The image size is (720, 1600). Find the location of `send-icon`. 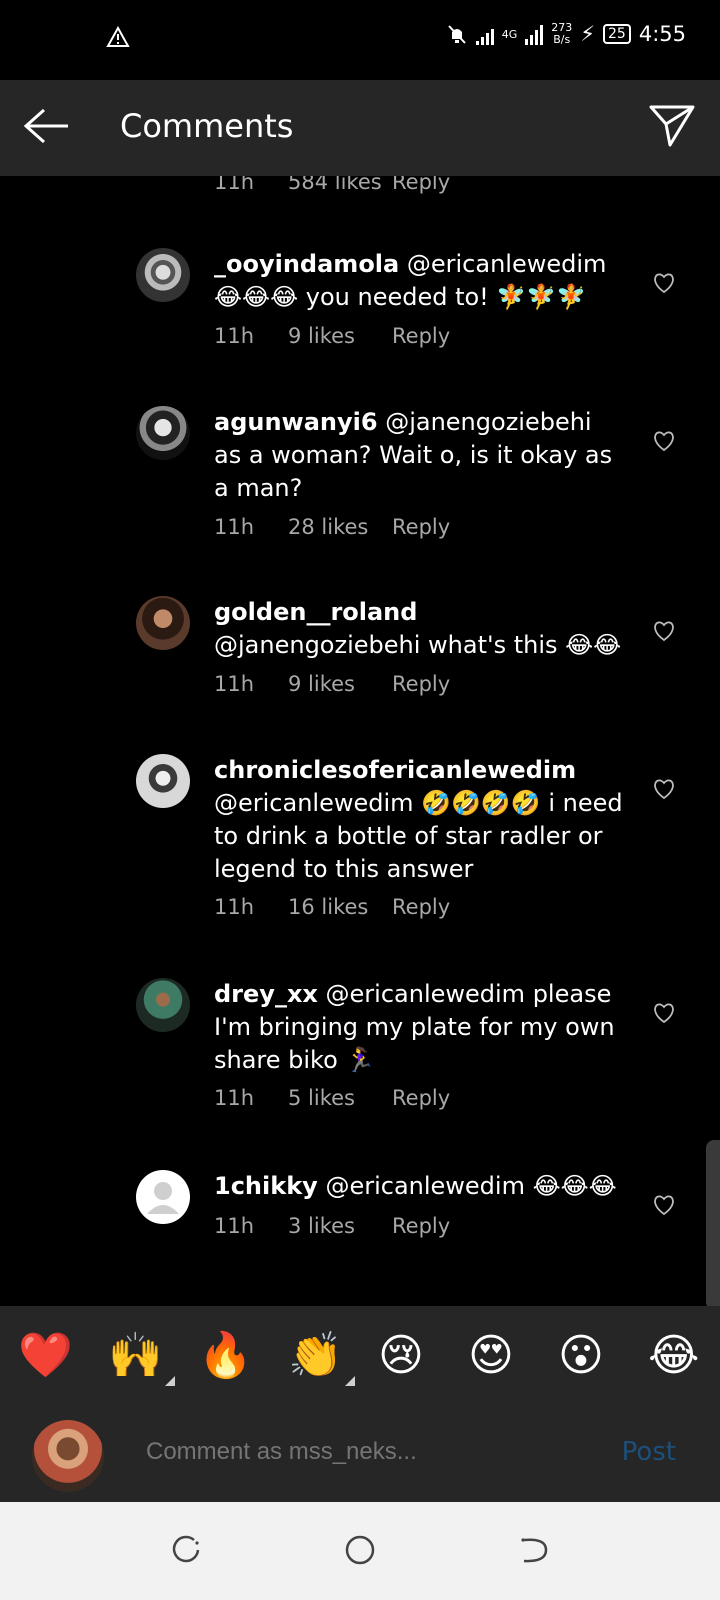

send-icon is located at coordinates (672, 126).